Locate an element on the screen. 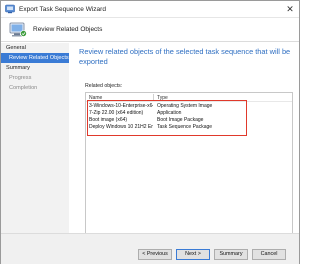  previous-button: < Previous is located at coordinates (155, 254).